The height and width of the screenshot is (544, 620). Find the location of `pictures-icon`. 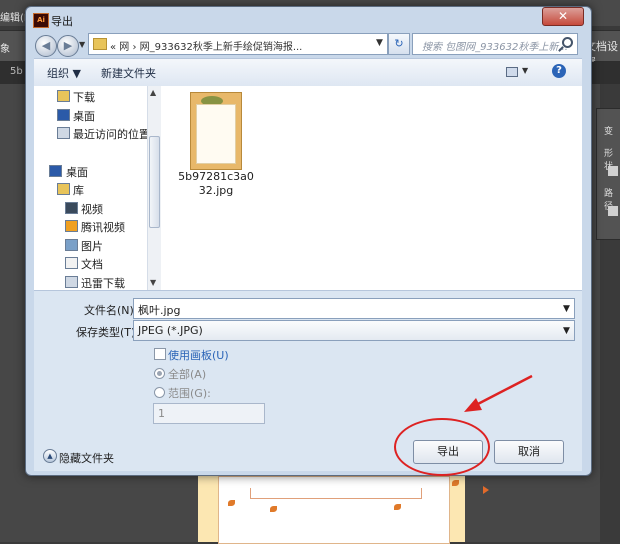

pictures-icon is located at coordinates (71, 245).